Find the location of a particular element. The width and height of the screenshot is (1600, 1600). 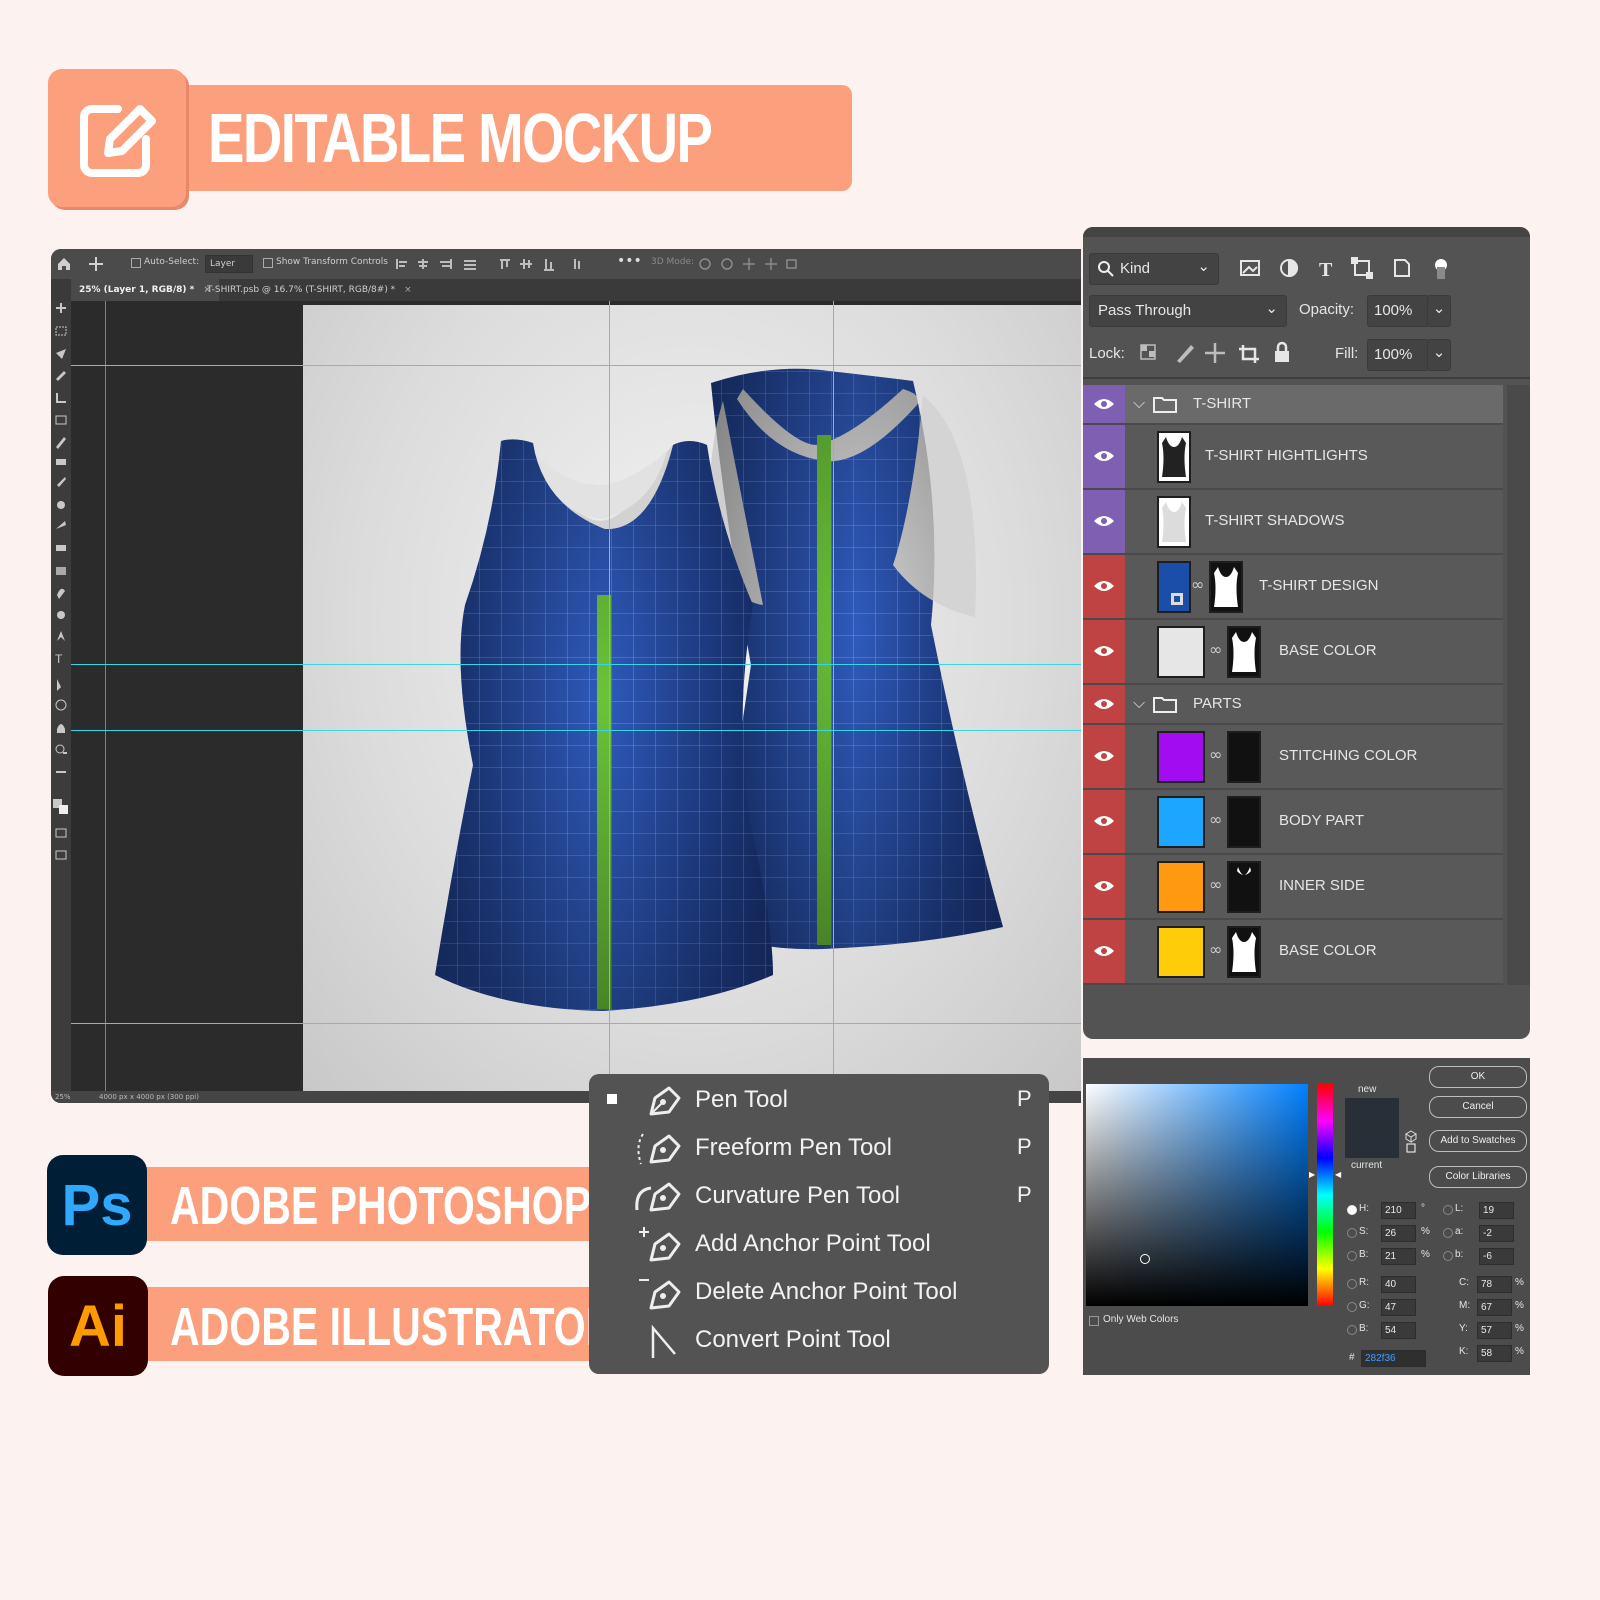

radio-red is located at coordinates (1352, 1284).